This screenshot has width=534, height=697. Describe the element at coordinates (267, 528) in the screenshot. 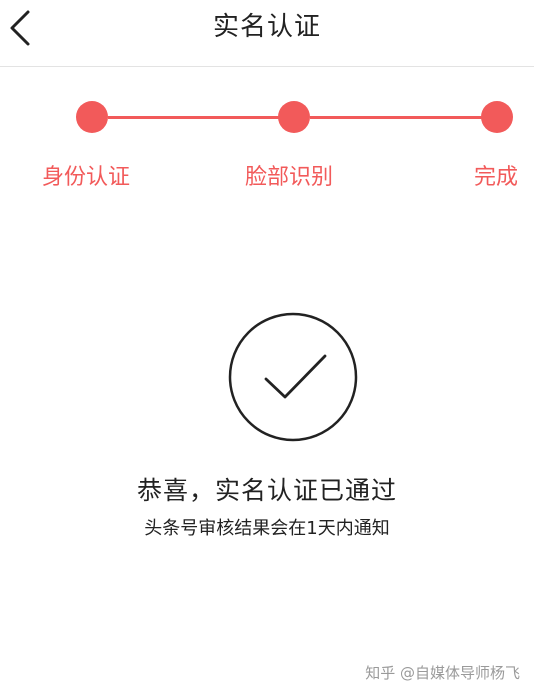

I see `result-subtitle: 头条号审核结果会在1天内通知` at that location.